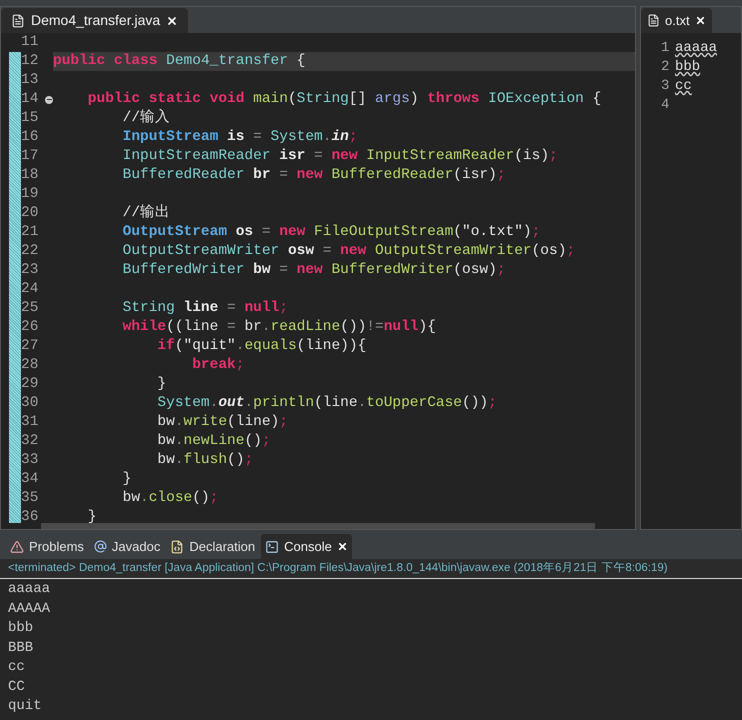  I want to click on line-number: 29, so click(30, 384).